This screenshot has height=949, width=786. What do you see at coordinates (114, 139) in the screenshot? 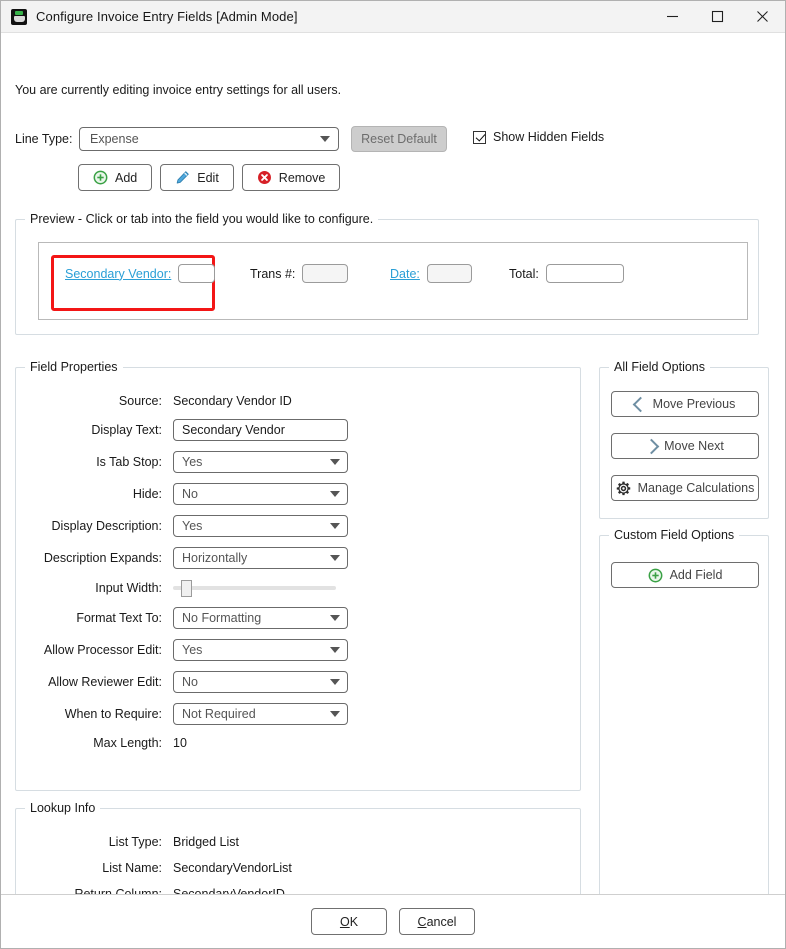
I see `line-type-value: Expense` at bounding box center [114, 139].